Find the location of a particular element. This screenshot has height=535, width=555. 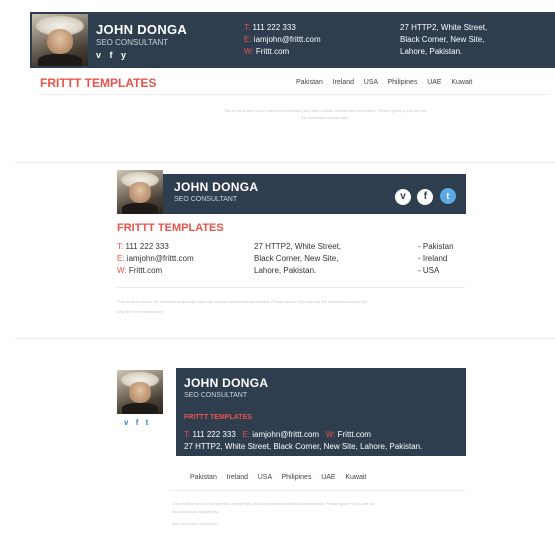

email-label: E: is located at coordinates (248, 39).